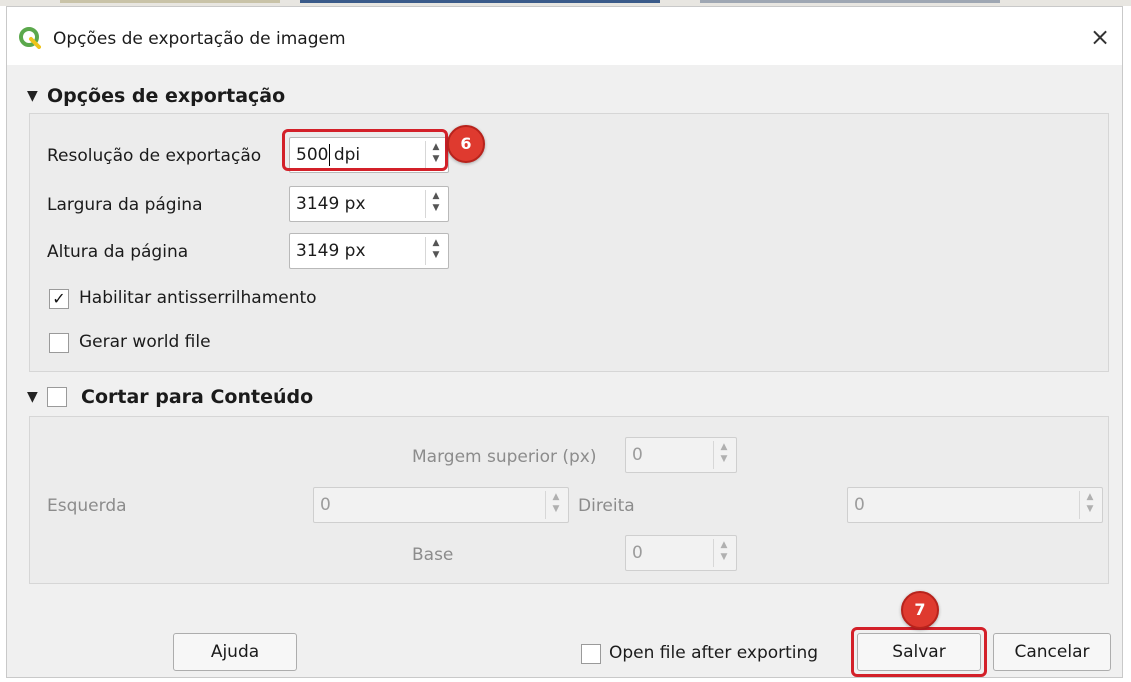 This screenshot has width=1131, height=682. Describe the element at coordinates (198, 298) in the screenshot. I see `antialiasing-label: Habilitar antisserrilhamento` at that location.